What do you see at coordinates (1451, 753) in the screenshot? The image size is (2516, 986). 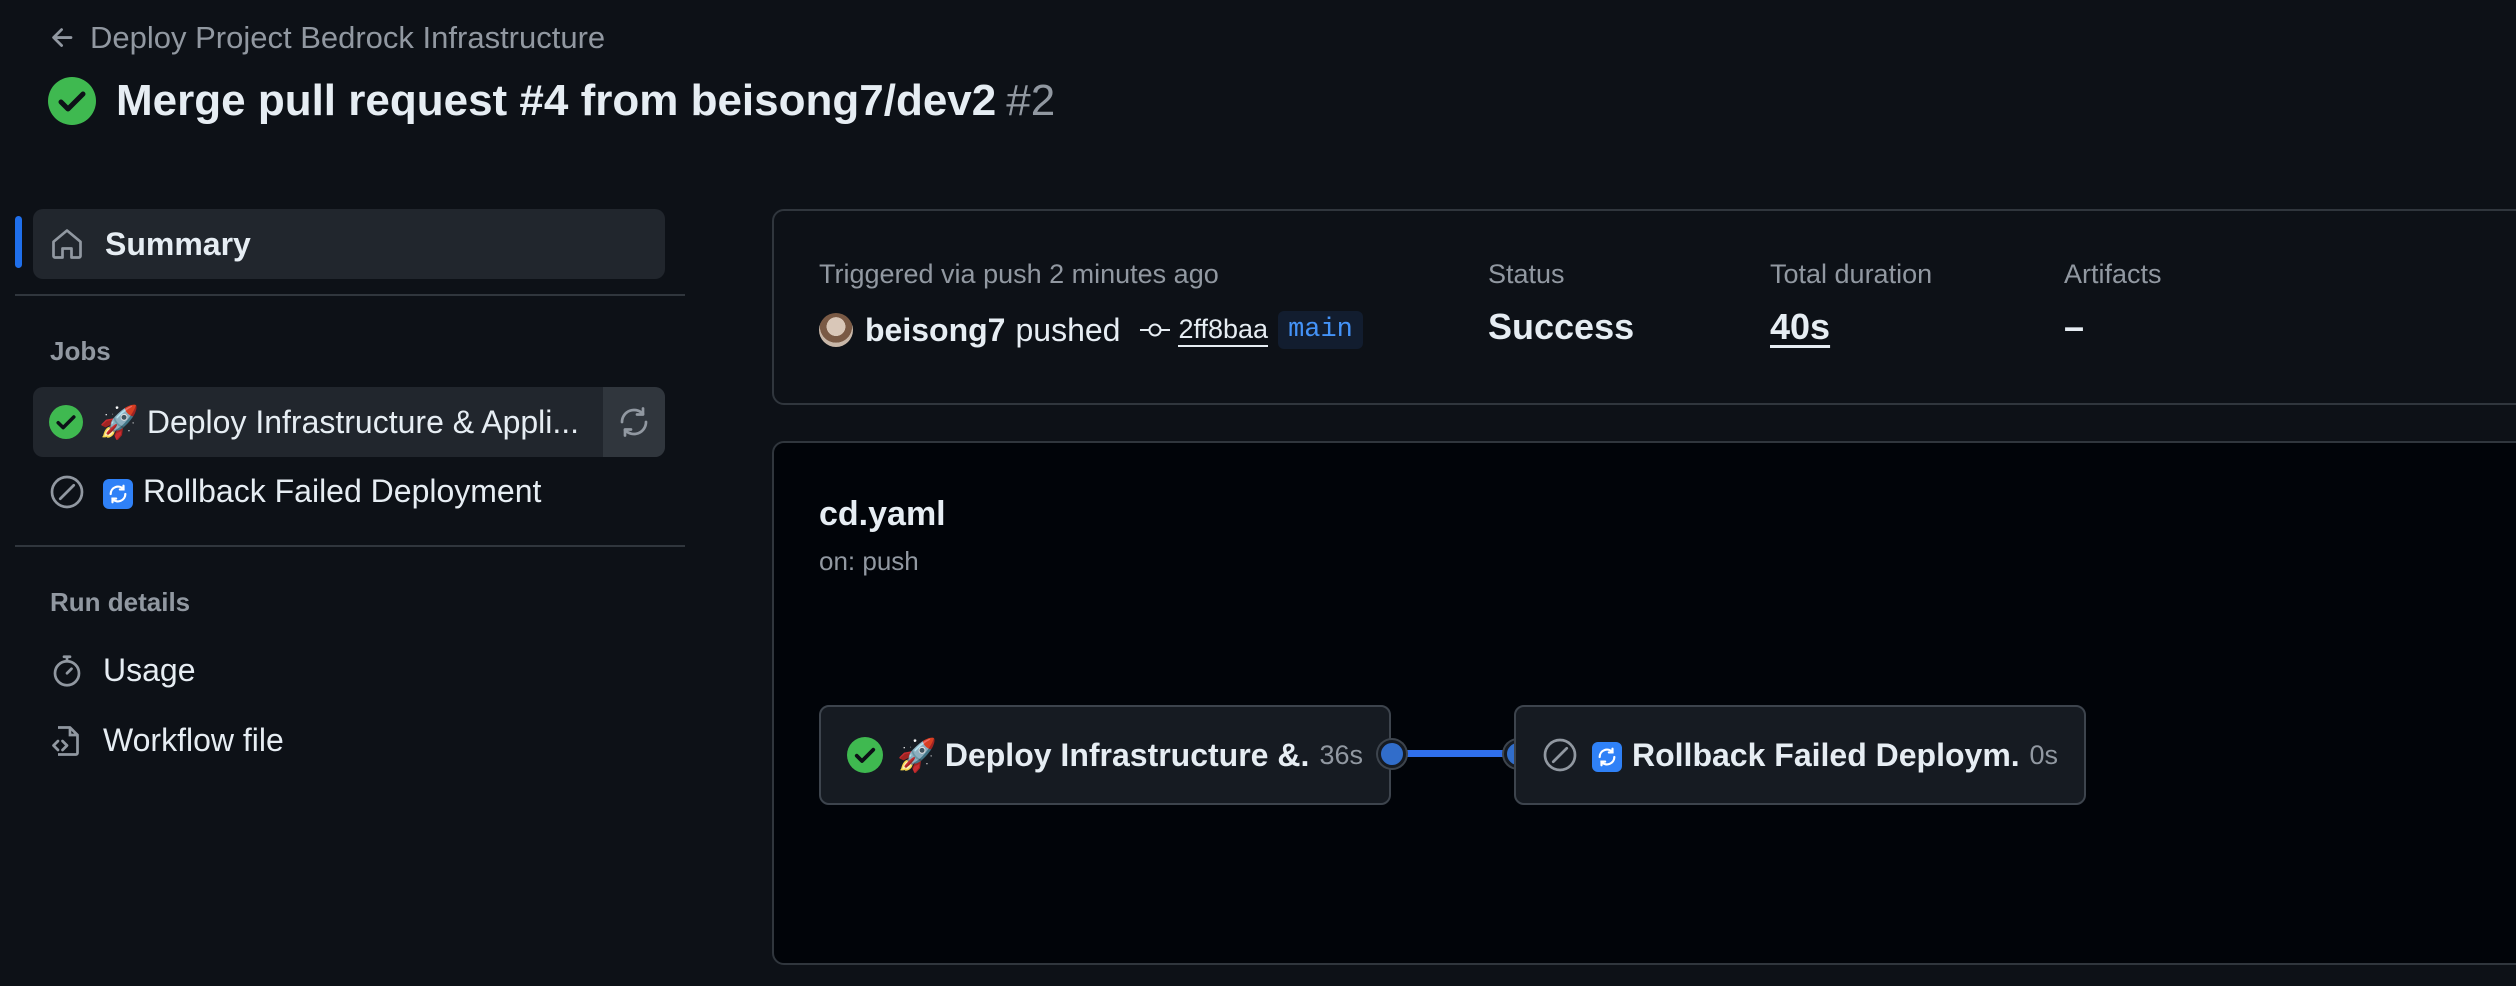 I see `graph-connector` at bounding box center [1451, 753].